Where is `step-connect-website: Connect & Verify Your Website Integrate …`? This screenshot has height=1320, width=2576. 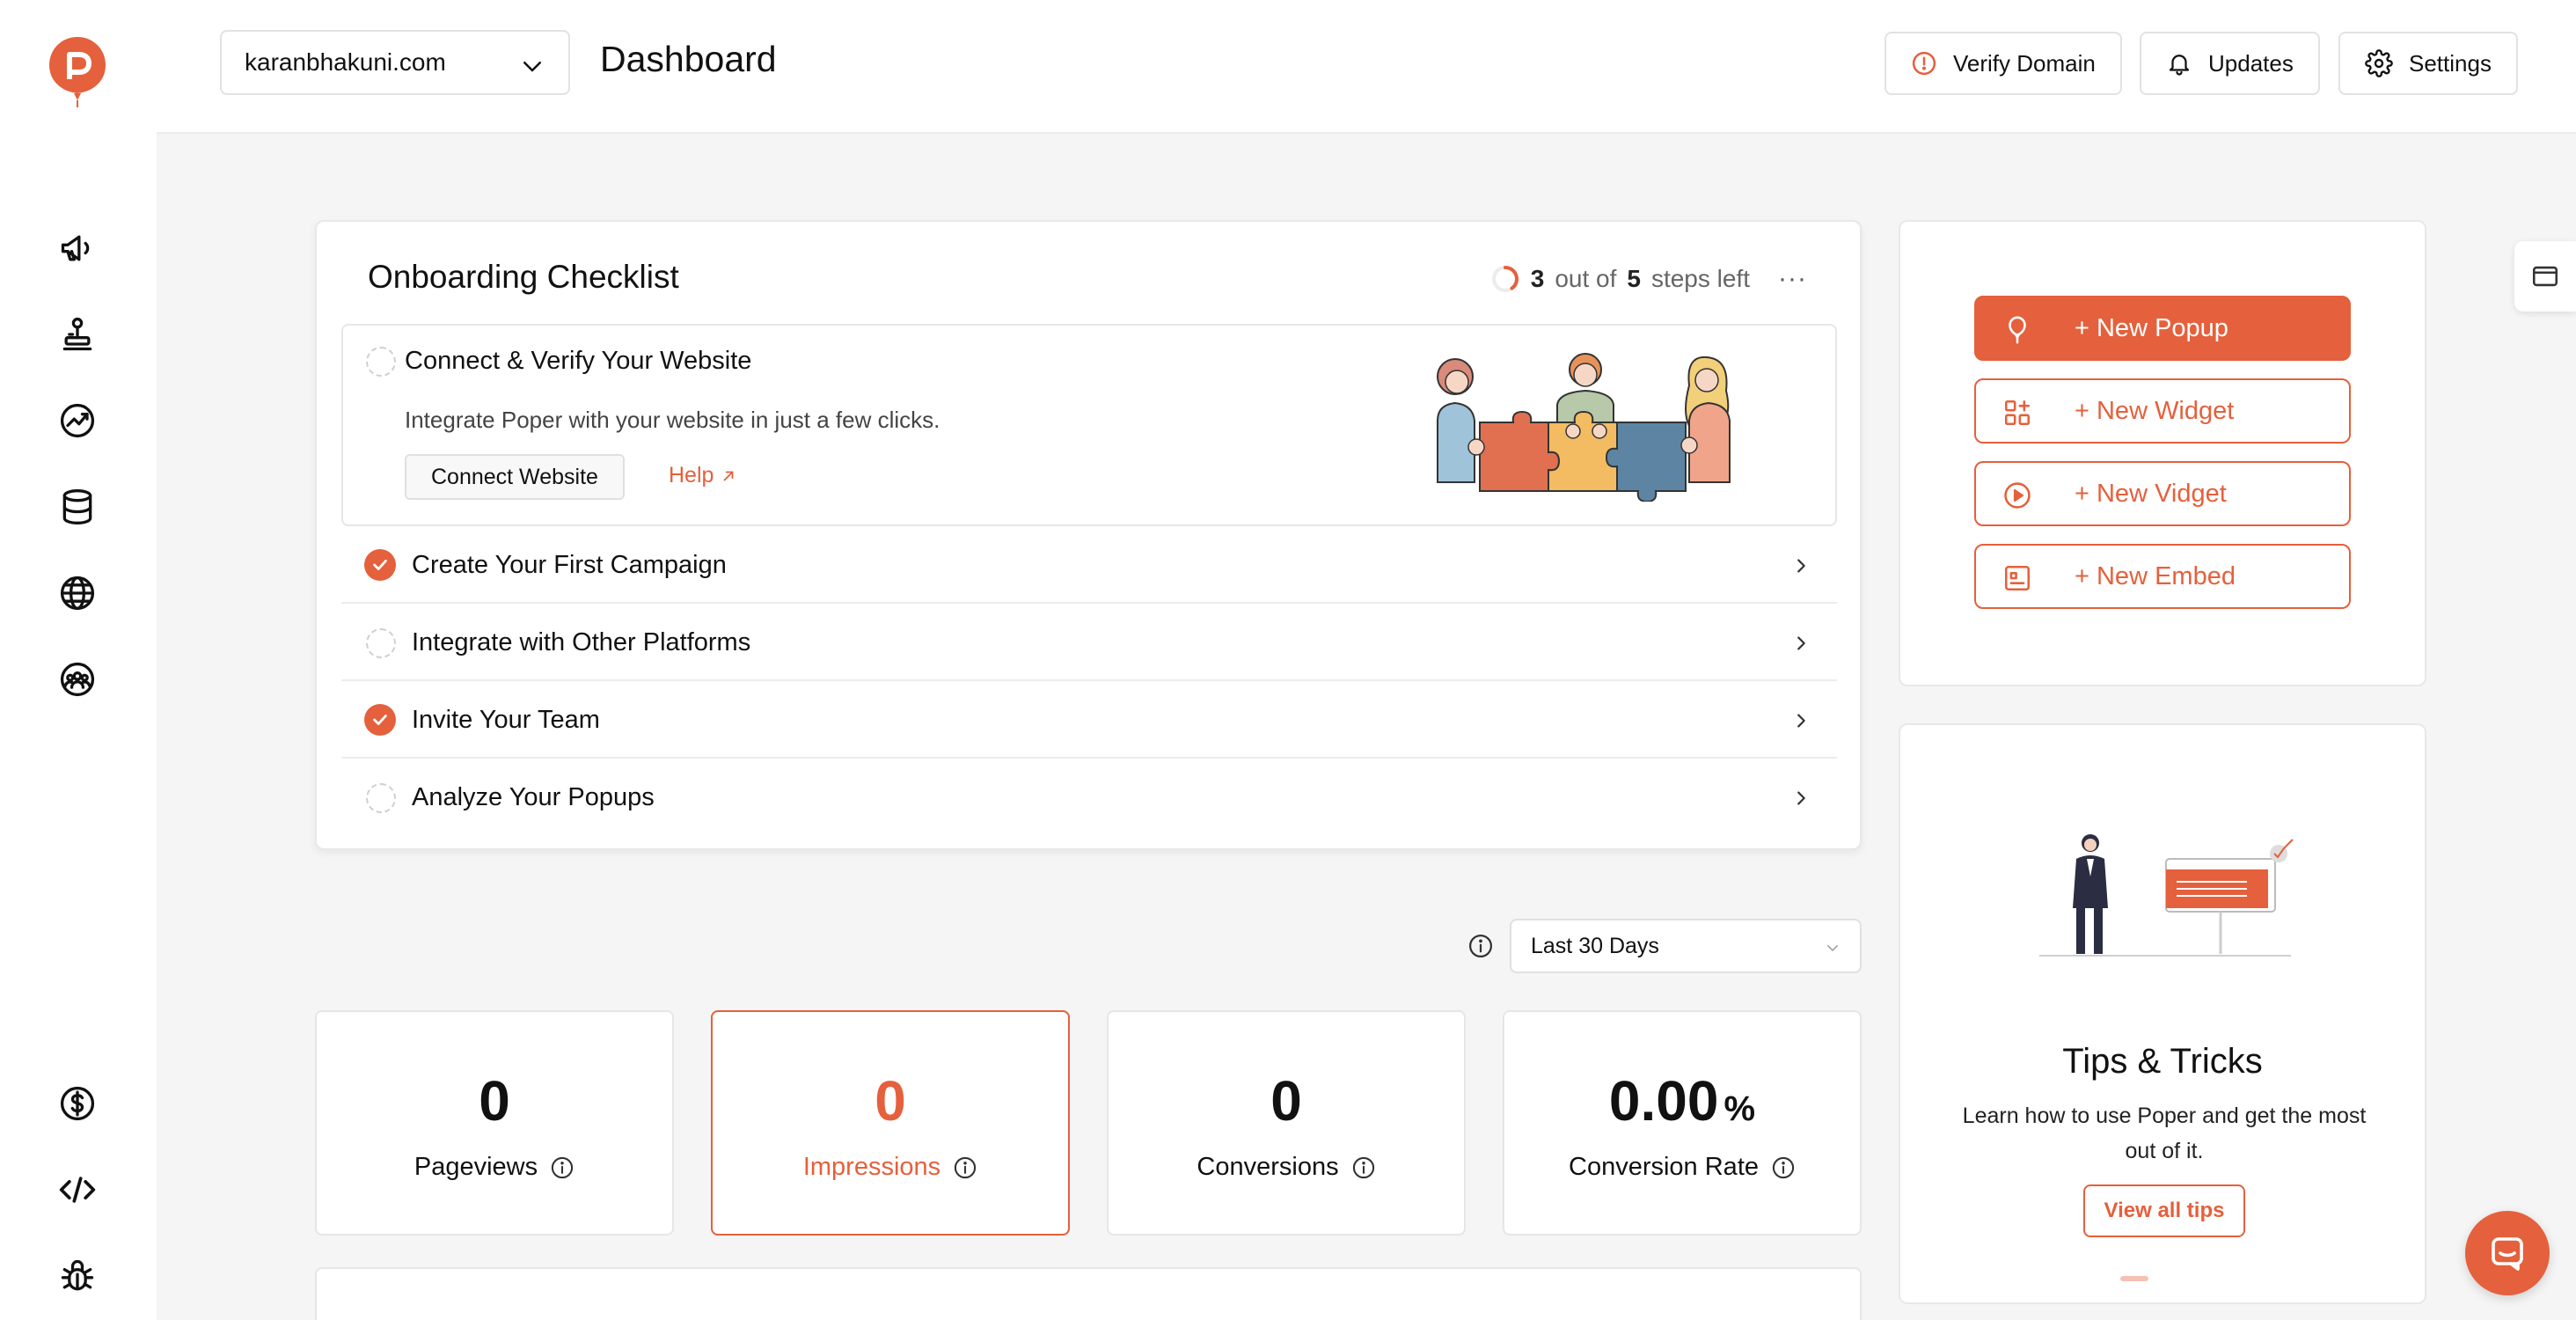 step-connect-website: Connect & Verify Your Website Integrate … is located at coordinates (1089, 425).